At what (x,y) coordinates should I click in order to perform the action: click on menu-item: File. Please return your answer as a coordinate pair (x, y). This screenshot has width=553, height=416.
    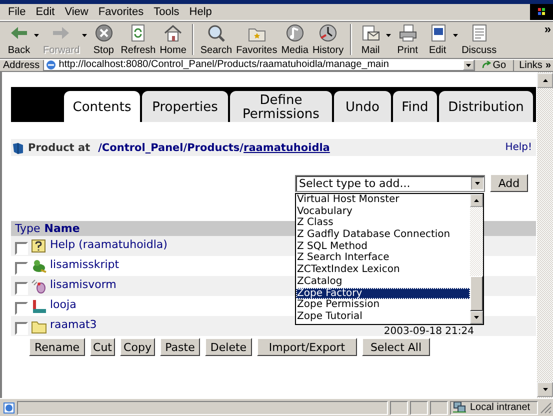
    Looking at the image, I should click on (17, 12).